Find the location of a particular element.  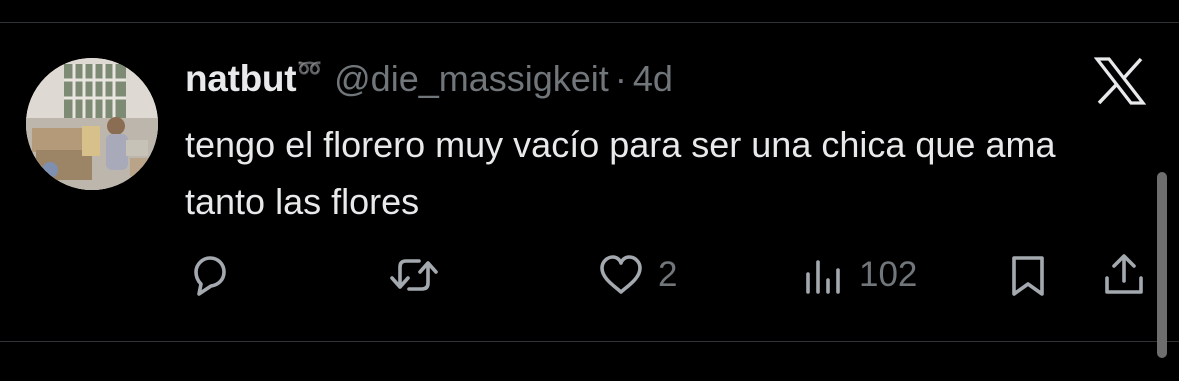

views-button: 102 is located at coordinates (860, 275).